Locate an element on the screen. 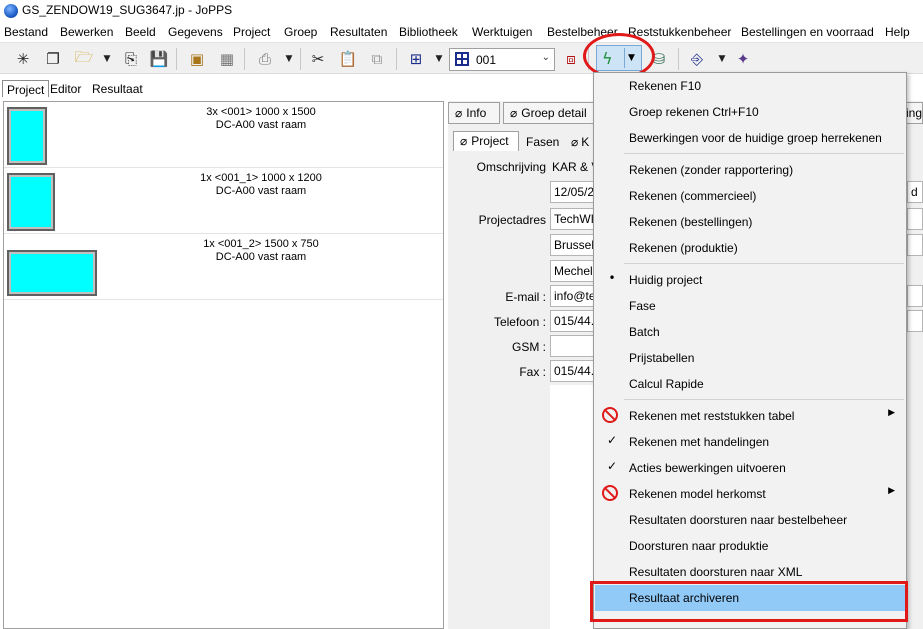 This screenshot has height=629, width=923. item-description: 1x <001_2> 1500 x 750 DC-A00 vast raam is located at coordinates (261, 251).